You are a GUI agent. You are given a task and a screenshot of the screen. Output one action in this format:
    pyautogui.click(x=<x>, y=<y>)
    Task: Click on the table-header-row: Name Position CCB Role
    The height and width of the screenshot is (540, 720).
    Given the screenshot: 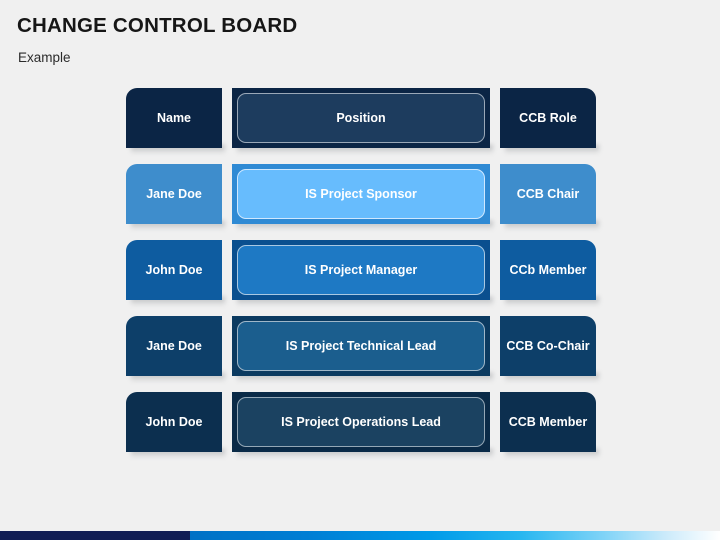 What is the action you would take?
    pyautogui.click(x=361, y=118)
    